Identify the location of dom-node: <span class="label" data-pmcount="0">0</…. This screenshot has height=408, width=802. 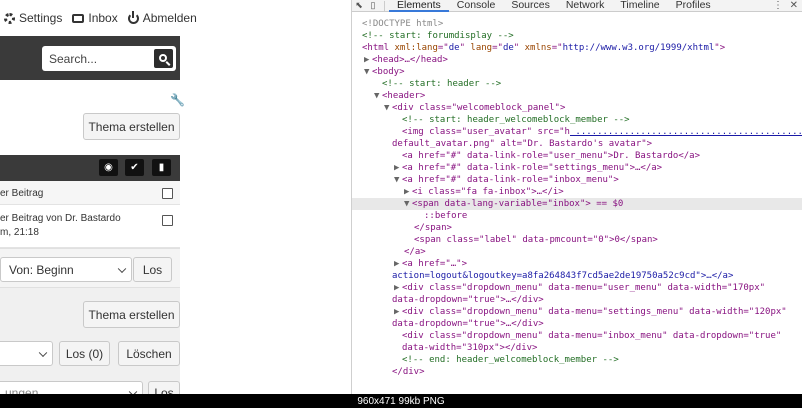
(577, 240).